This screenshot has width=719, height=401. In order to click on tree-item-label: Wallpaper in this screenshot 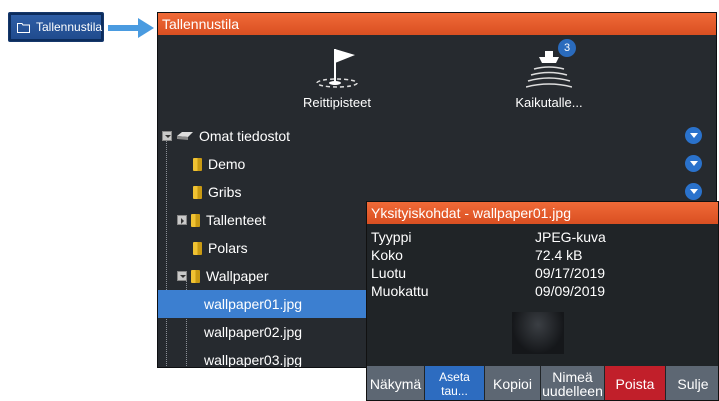, I will do `click(237, 276)`.